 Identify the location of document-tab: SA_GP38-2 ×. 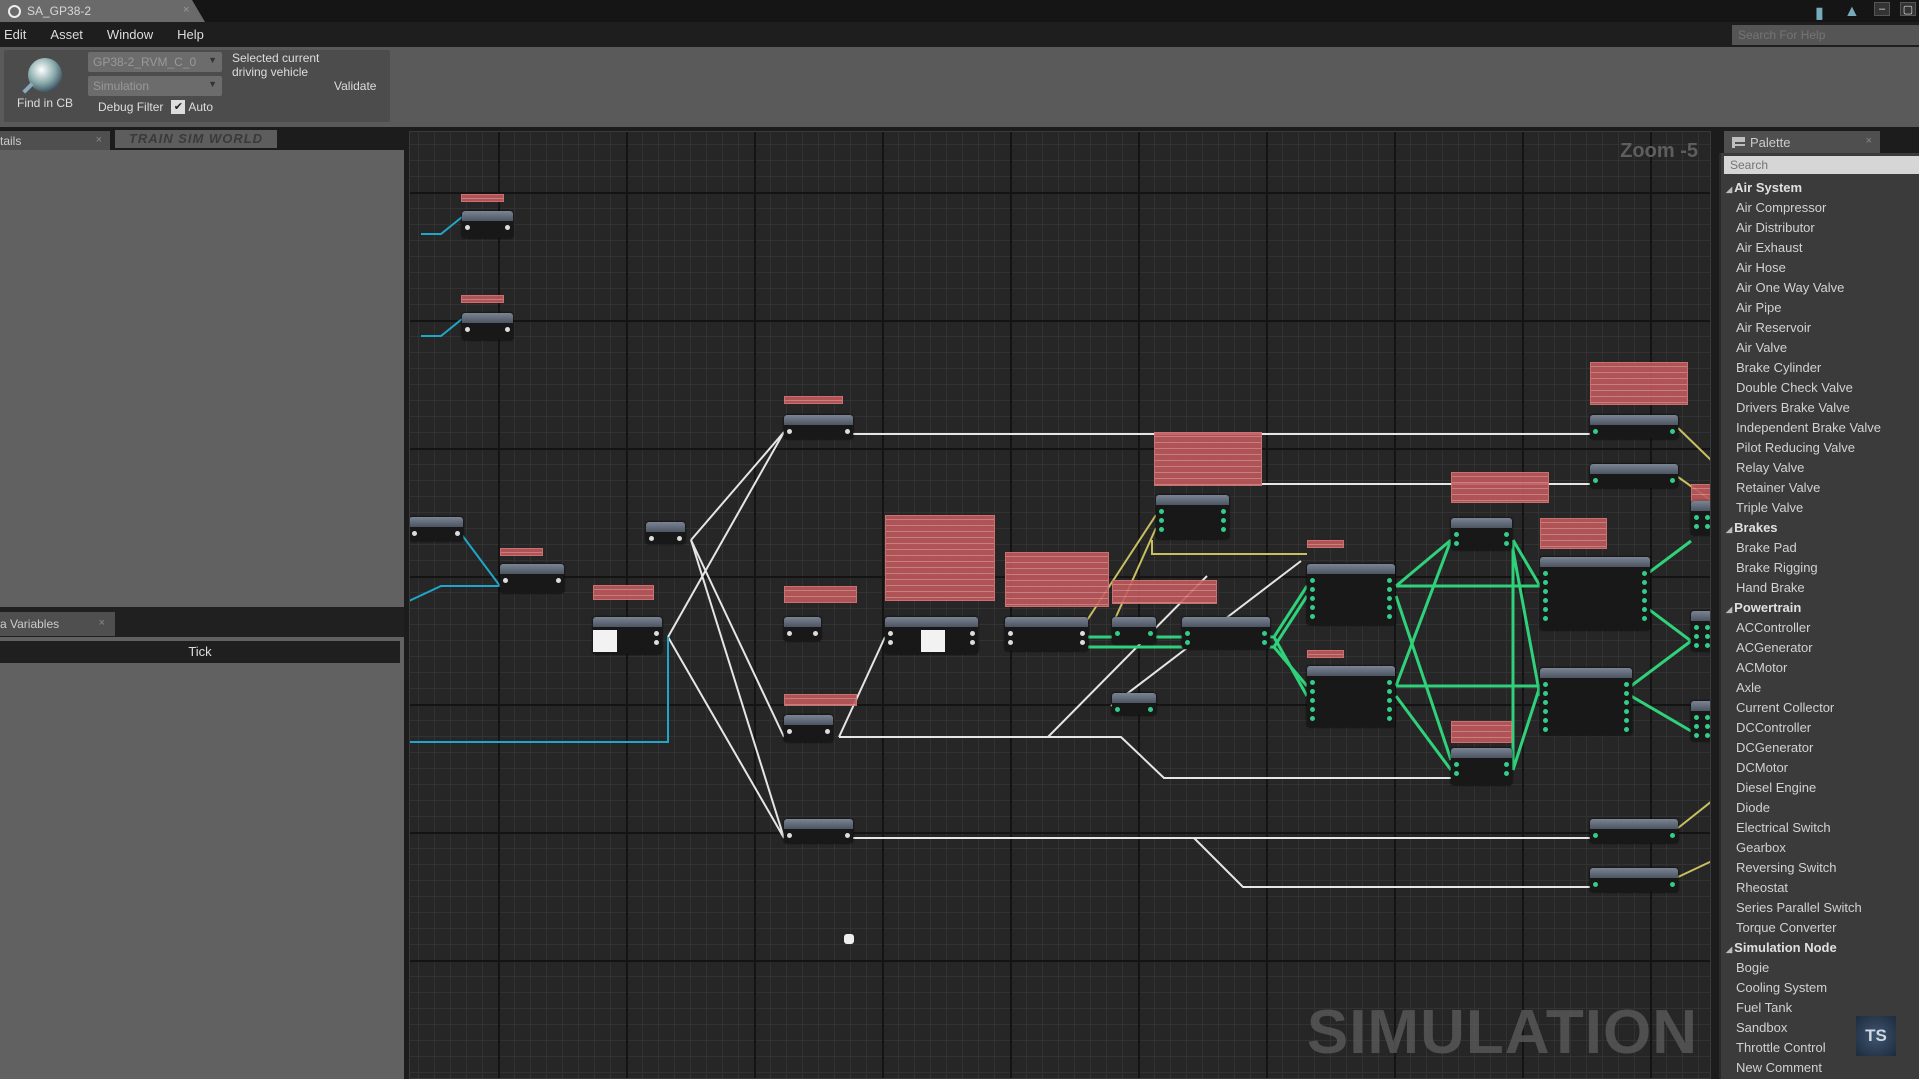
(102, 11).